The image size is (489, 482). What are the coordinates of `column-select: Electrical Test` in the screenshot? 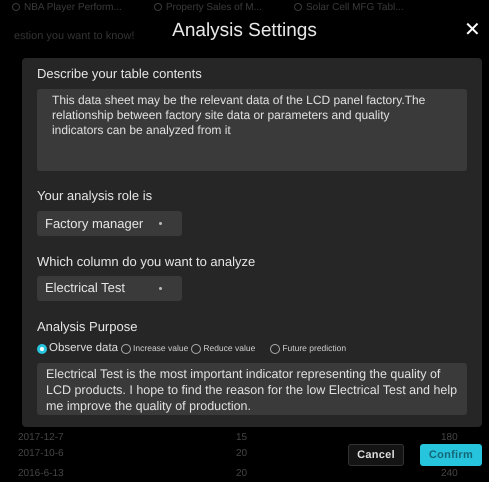 It's located at (109, 288).